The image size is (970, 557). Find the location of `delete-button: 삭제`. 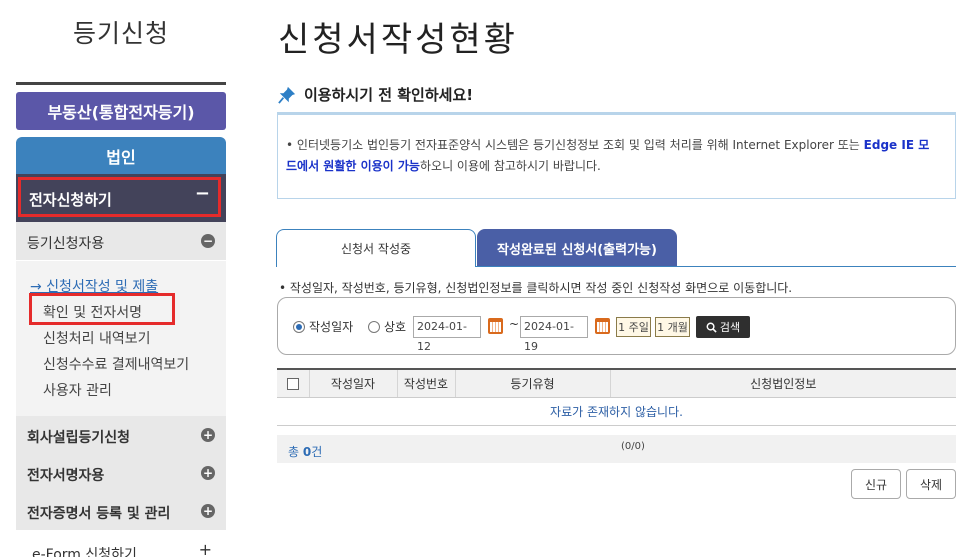

delete-button: 삭제 is located at coordinates (931, 484).